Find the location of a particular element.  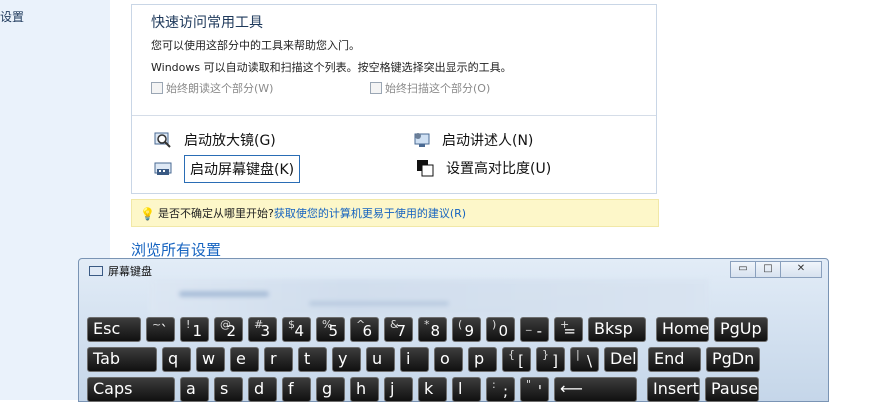

magnifier-icon is located at coordinates (164, 140).